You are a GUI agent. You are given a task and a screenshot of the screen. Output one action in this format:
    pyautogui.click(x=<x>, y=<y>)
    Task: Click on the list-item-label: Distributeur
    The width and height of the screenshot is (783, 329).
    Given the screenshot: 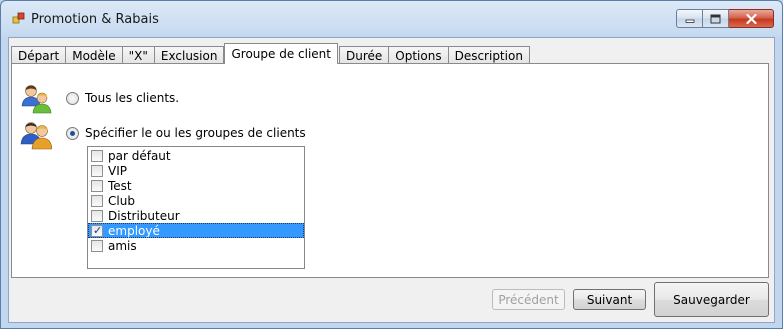 What is the action you would take?
    pyautogui.click(x=144, y=215)
    